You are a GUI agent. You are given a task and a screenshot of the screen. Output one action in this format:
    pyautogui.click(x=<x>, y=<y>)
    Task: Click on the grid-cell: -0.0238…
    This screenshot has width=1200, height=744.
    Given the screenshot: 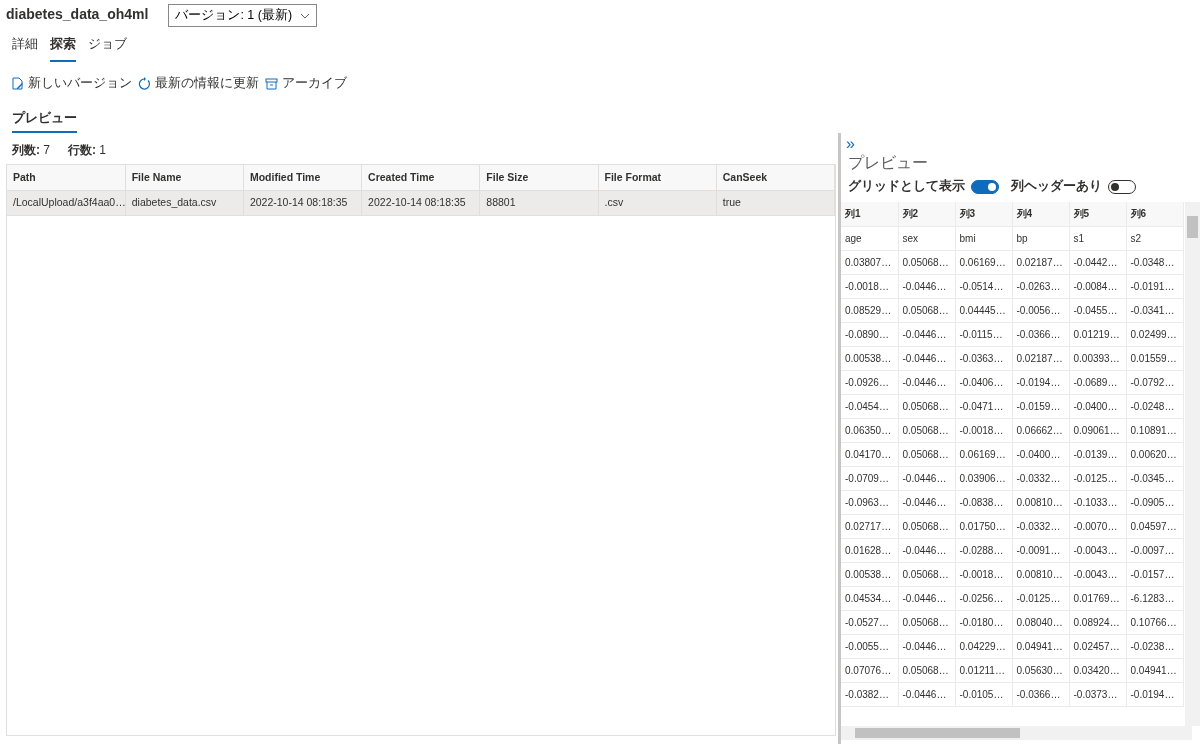 What is the action you would take?
    pyautogui.click(x=1154, y=646)
    